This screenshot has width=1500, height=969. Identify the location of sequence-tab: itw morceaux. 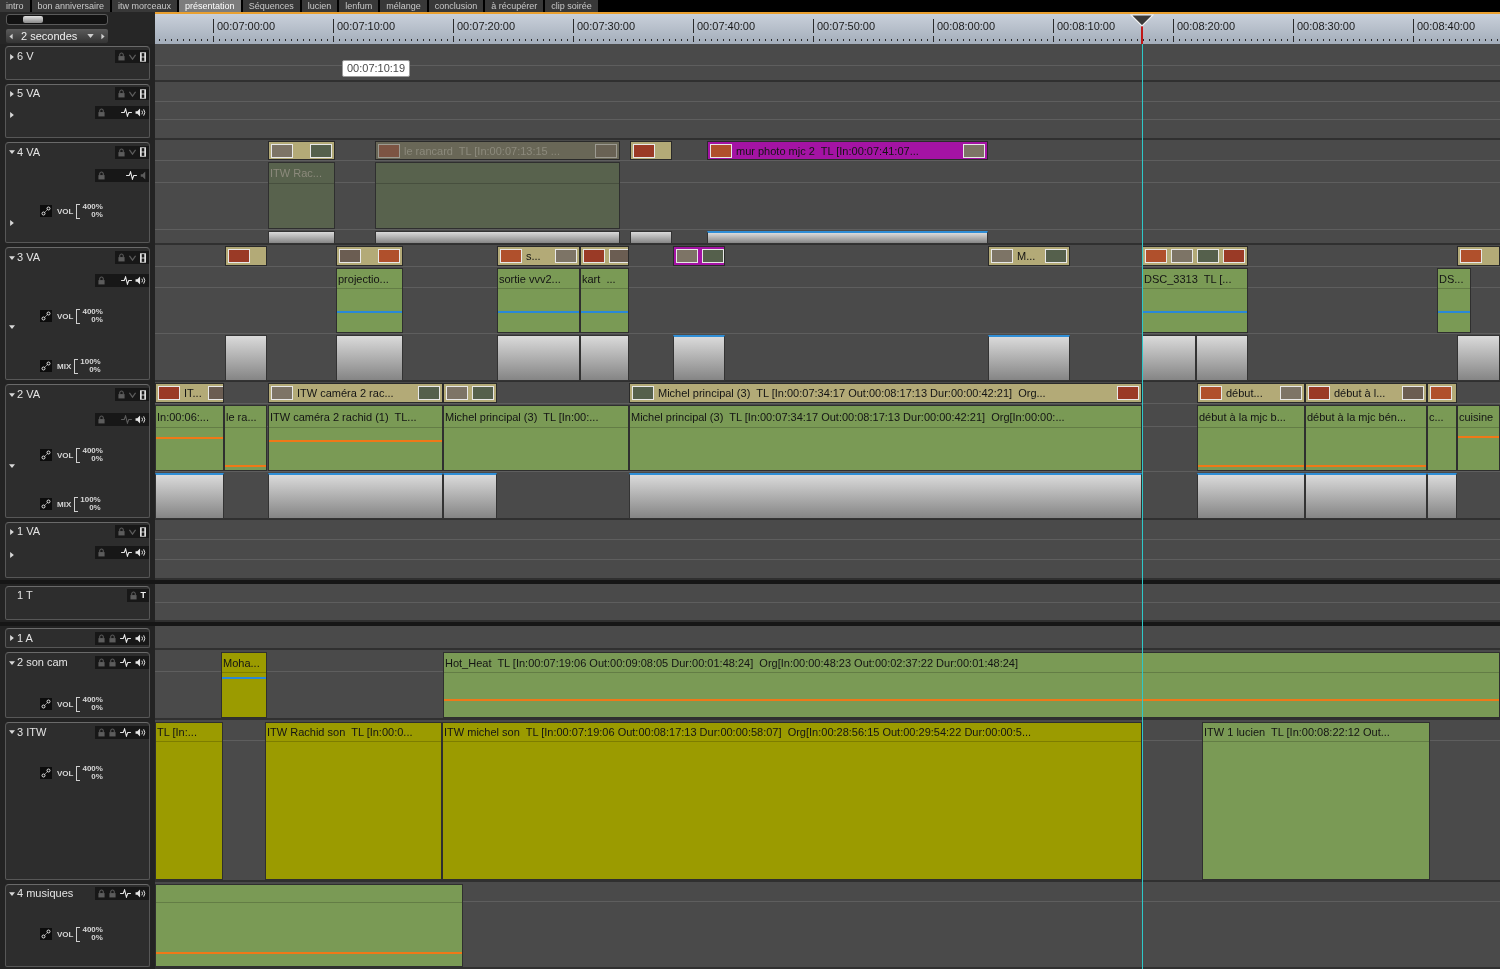
(145, 6).